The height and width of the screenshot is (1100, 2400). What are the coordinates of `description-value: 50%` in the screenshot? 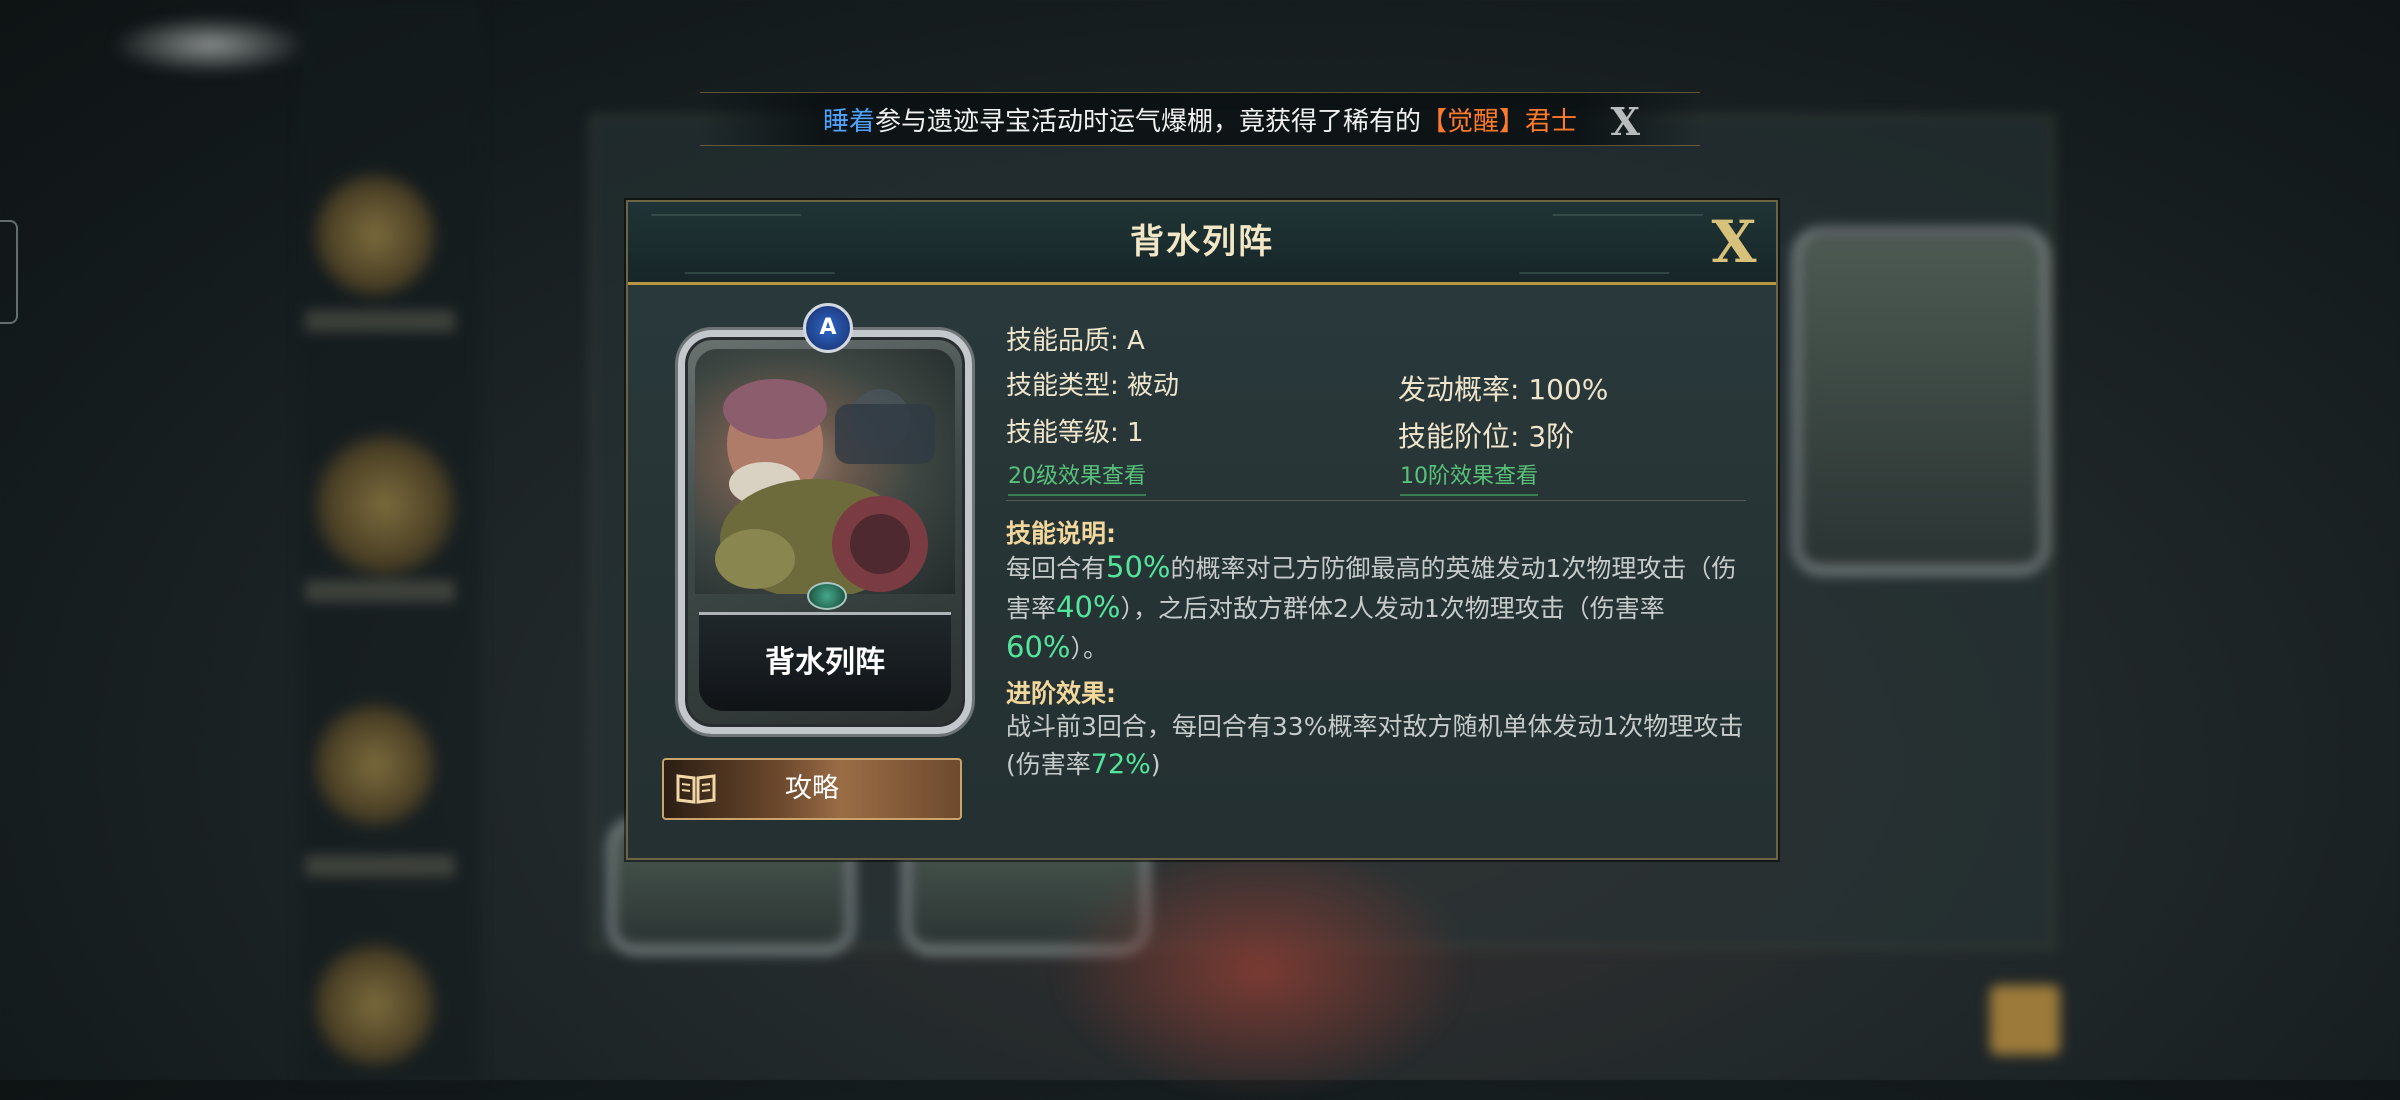 It's located at (1138, 567).